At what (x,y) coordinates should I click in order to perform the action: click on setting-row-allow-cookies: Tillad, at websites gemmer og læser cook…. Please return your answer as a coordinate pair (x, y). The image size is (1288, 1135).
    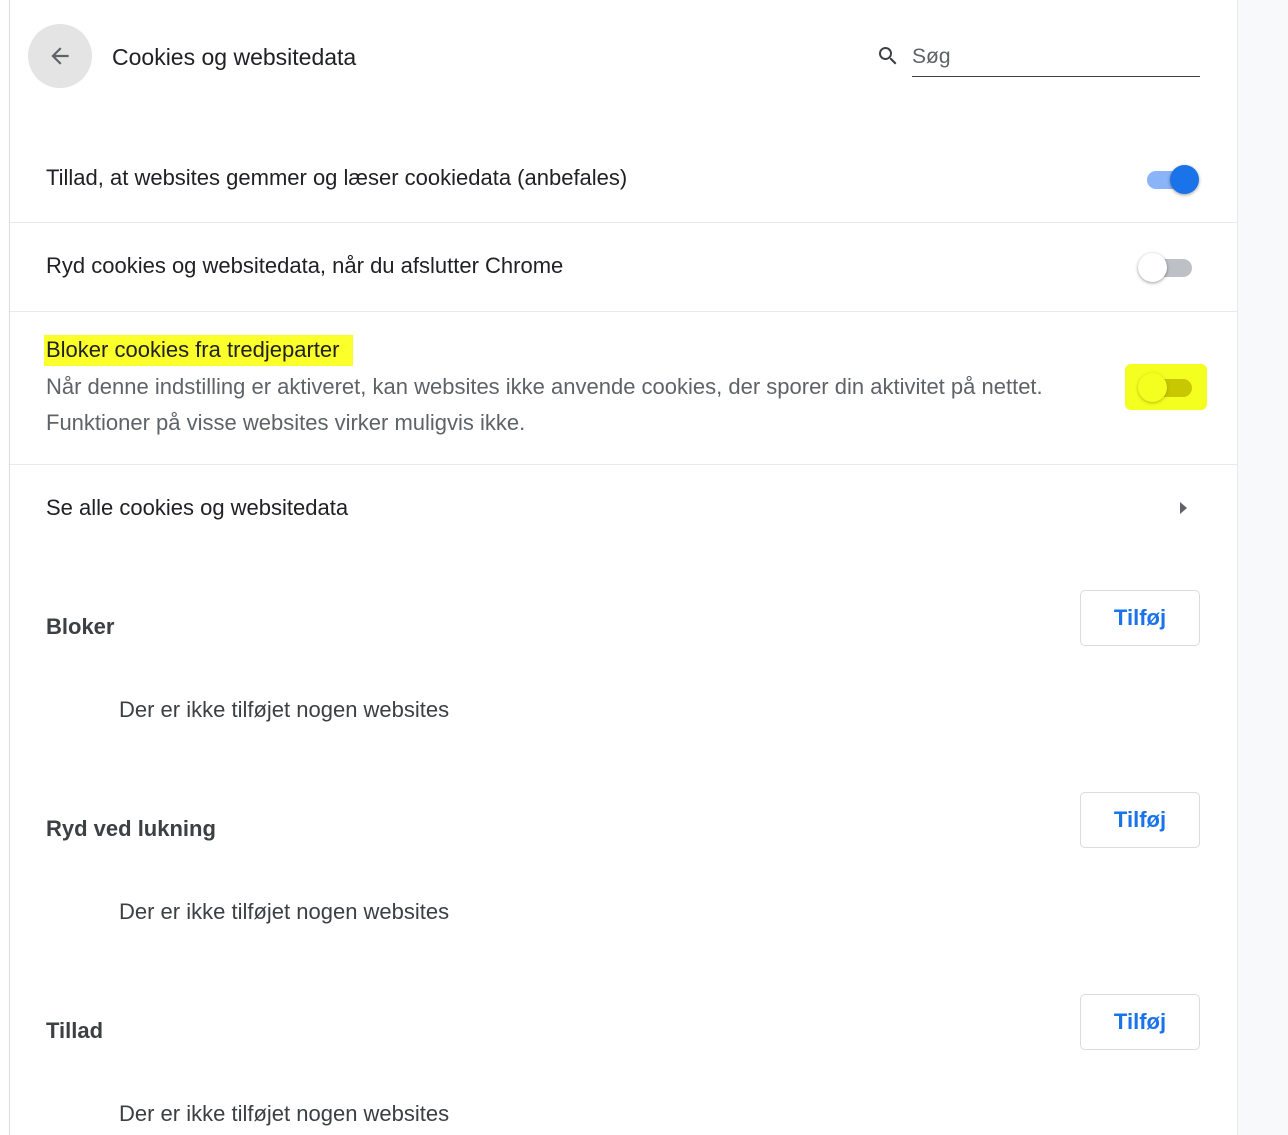
    Looking at the image, I should click on (623, 178).